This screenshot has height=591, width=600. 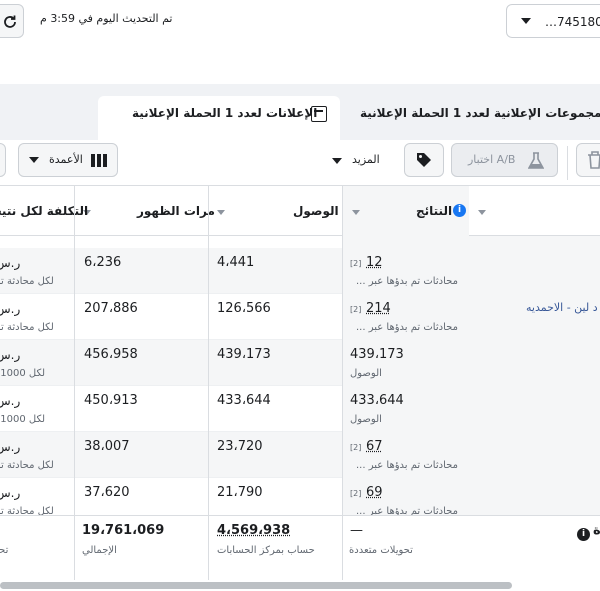 I want to click on total-impressions-value: 19،761،069, so click(x=123, y=530).